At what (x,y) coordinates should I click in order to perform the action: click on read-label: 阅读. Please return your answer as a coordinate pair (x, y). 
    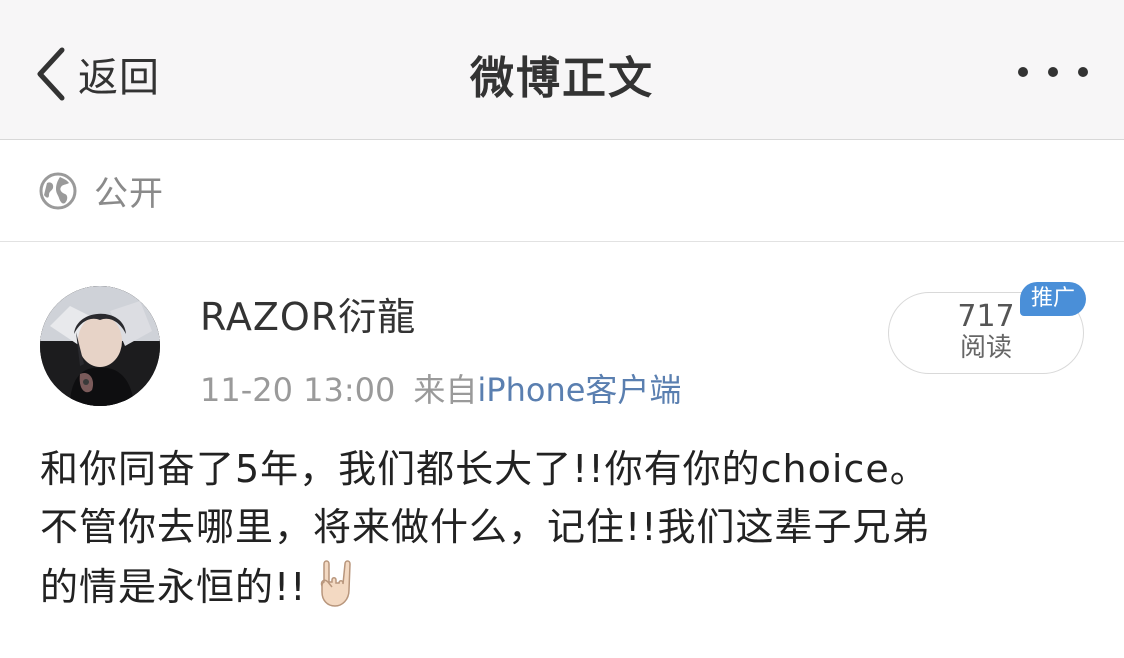
    Looking at the image, I should click on (985, 348).